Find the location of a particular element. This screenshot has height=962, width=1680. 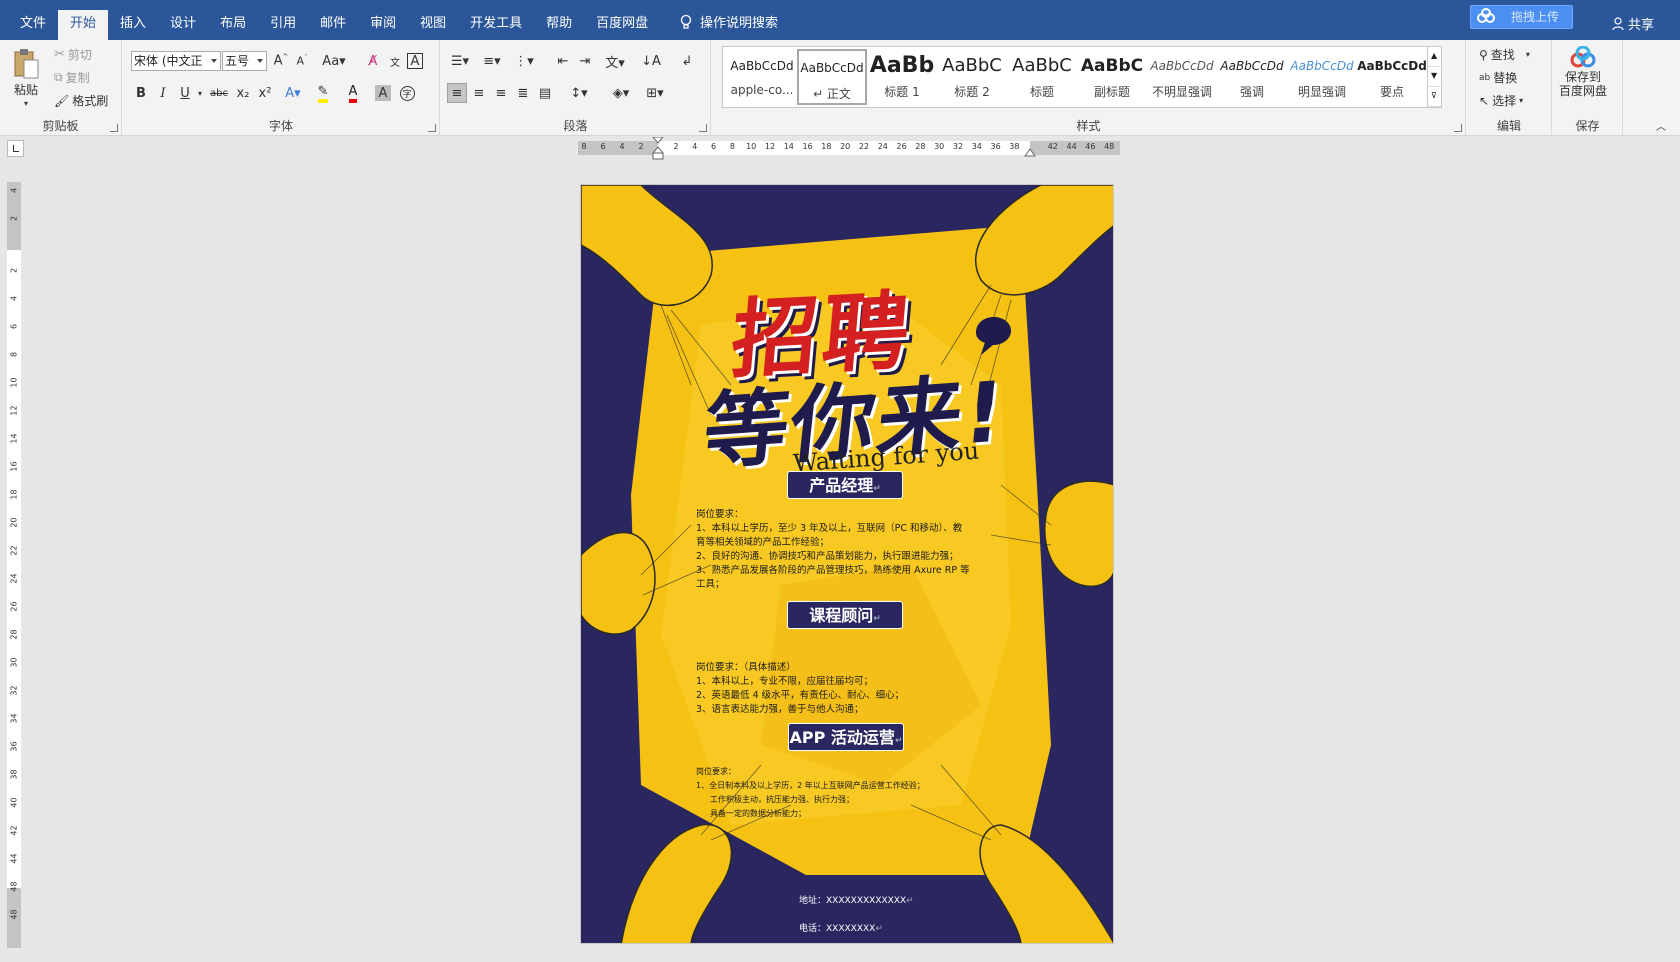

underline-dropdown: ▾ is located at coordinates (200, 93).